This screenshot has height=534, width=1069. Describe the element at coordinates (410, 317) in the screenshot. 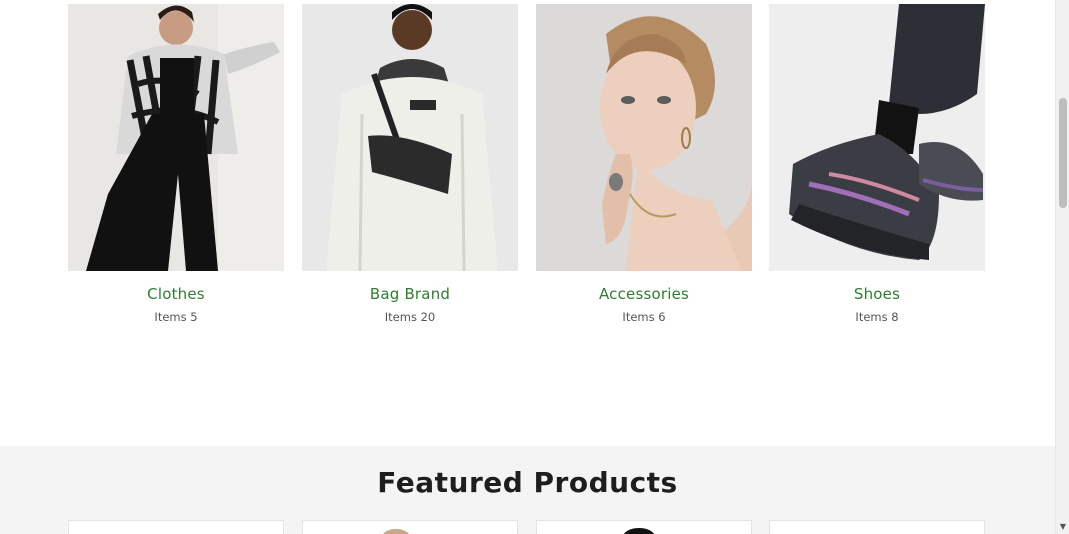

I see `category-count: Items 20` at that location.